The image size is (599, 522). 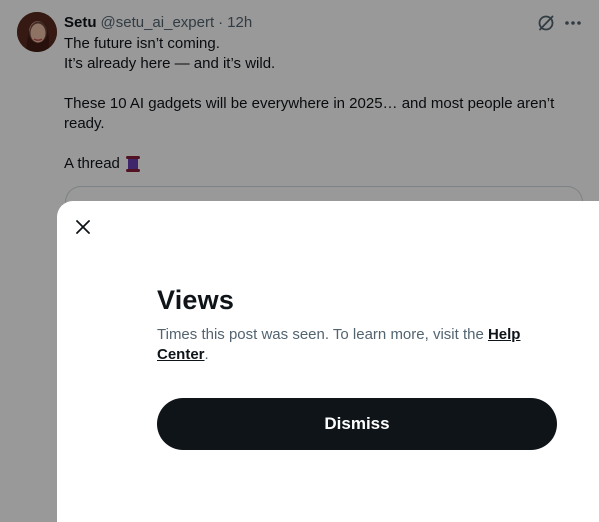 What do you see at coordinates (206, 354) in the screenshot?
I see `description-suffix: .` at bounding box center [206, 354].